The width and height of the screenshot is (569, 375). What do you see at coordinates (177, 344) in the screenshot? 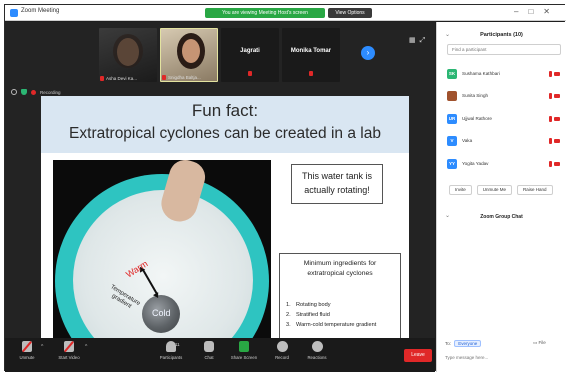
I see `participants-count: 11` at bounding box center [177, 344].